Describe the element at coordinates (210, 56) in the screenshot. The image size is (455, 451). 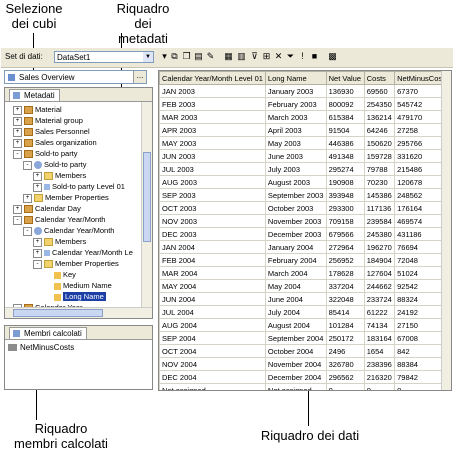
I see `edit-icon: ✎` at that location.